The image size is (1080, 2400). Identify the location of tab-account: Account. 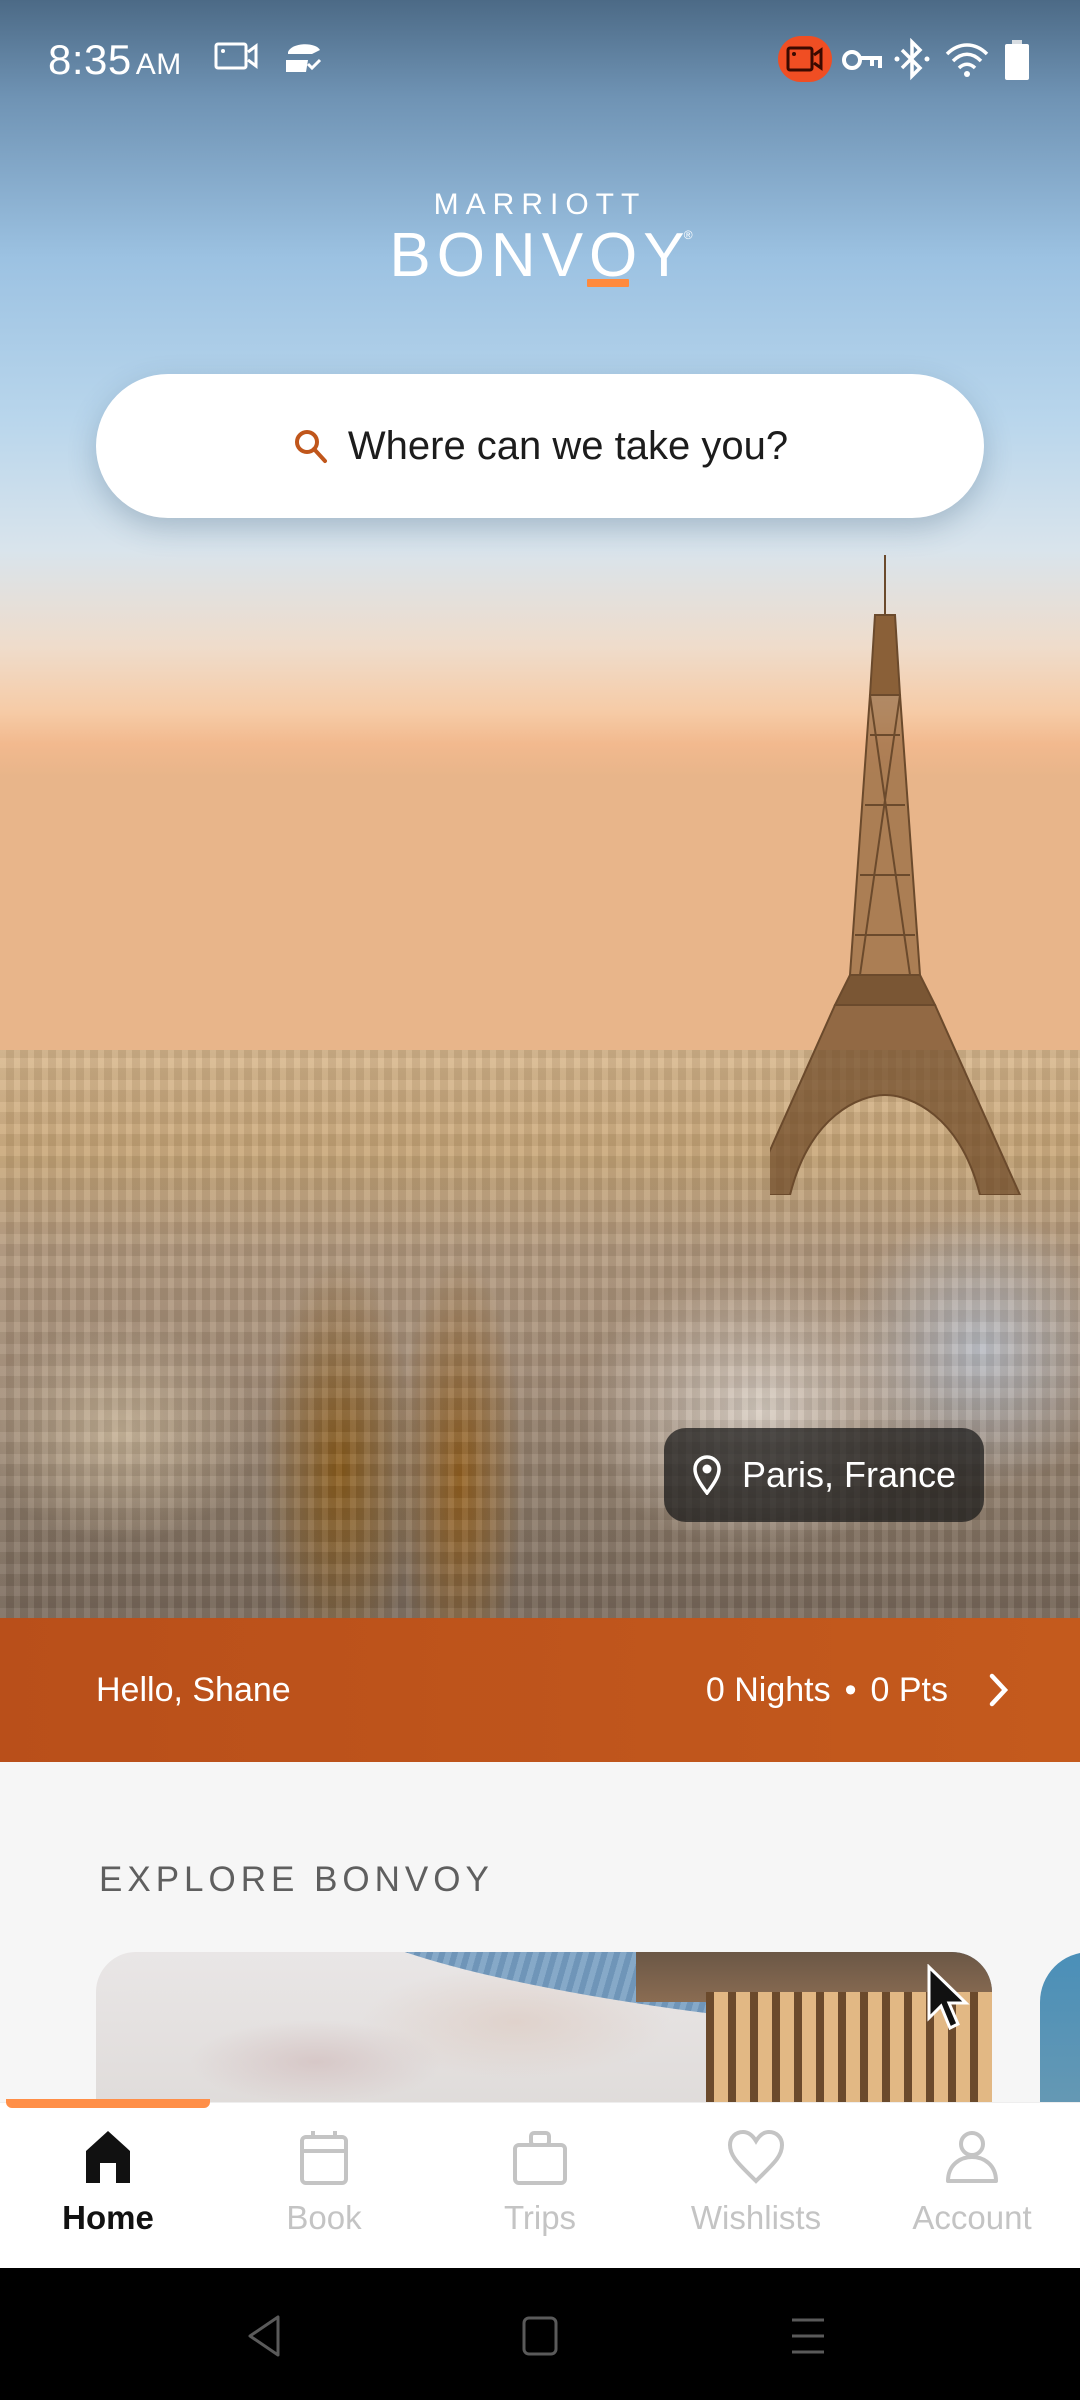
(972, 2185).